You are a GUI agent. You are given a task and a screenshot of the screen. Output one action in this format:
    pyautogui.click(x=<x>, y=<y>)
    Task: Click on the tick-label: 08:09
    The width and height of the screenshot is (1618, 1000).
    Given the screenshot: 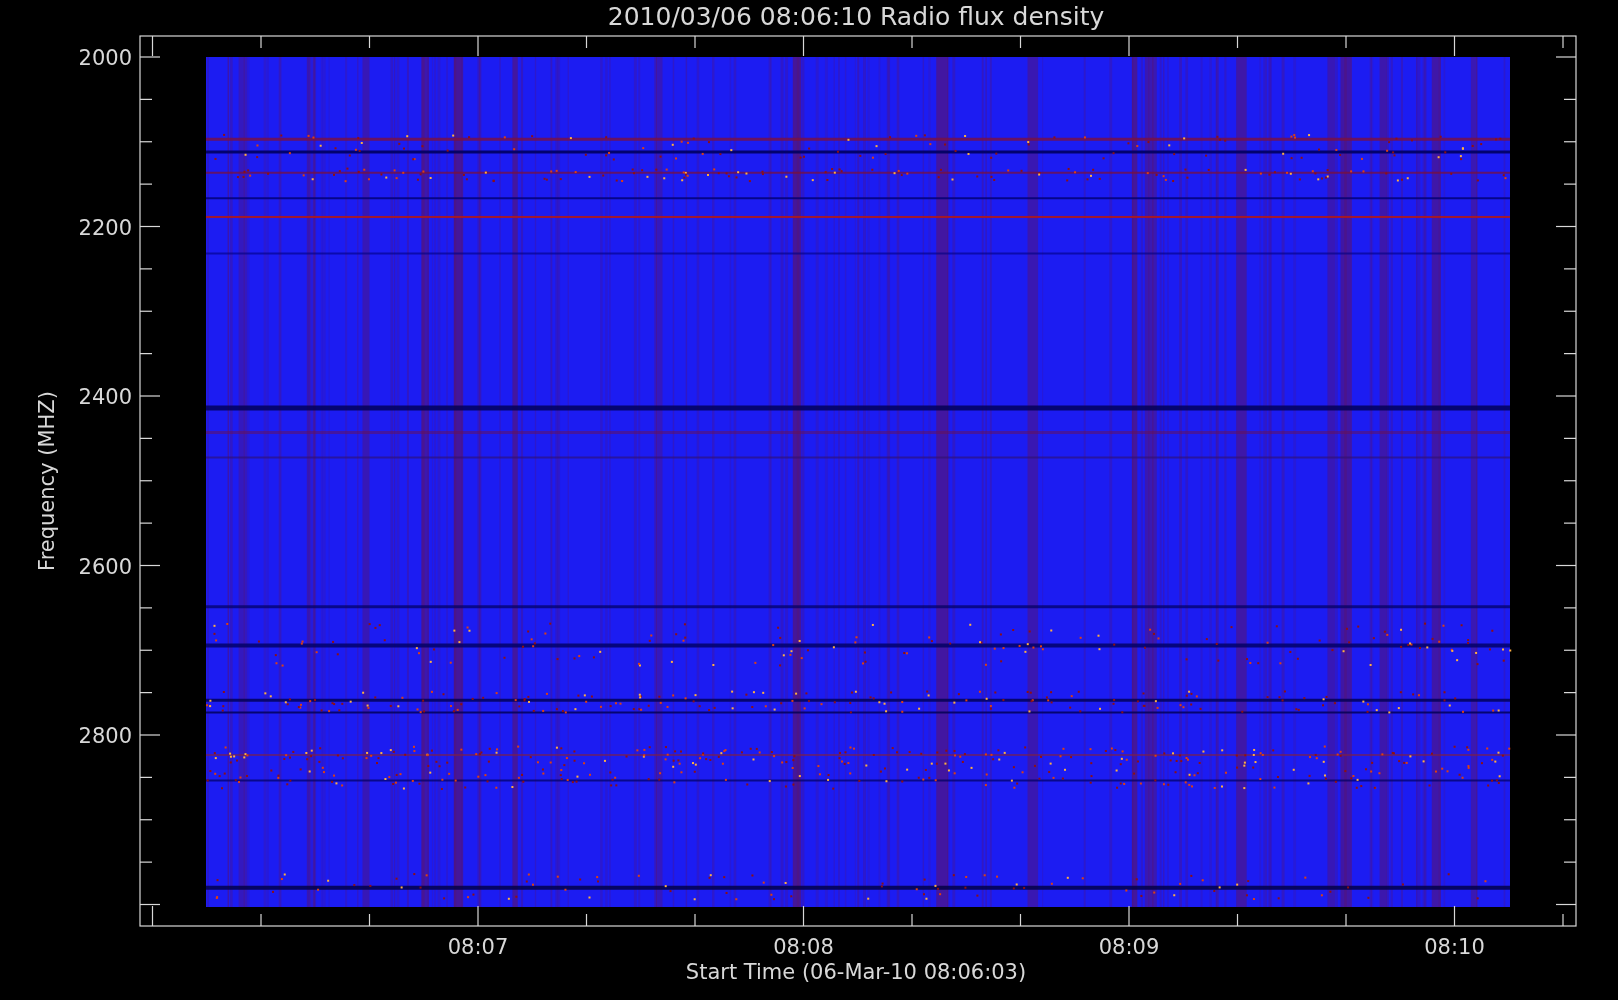 What is the action you would take?
    pyautogui.click(x=1129, y=947)
    